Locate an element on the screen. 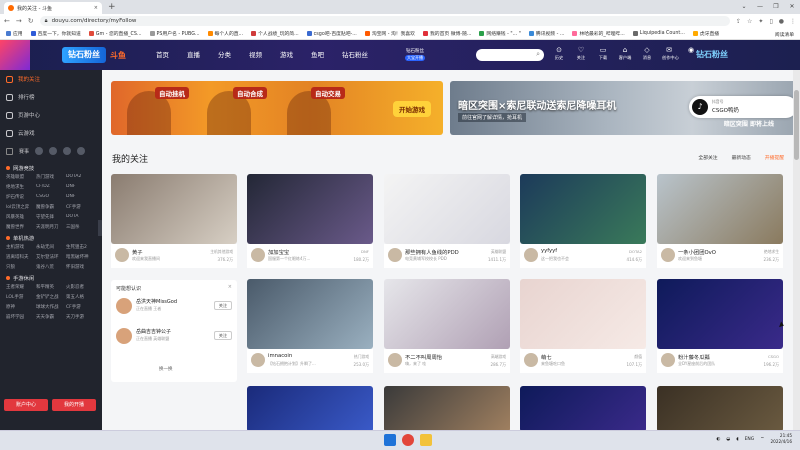 This screenshot has height=450, width=800. header-icon-button: ⊙ 历史 is located at coordinates (559, 53).